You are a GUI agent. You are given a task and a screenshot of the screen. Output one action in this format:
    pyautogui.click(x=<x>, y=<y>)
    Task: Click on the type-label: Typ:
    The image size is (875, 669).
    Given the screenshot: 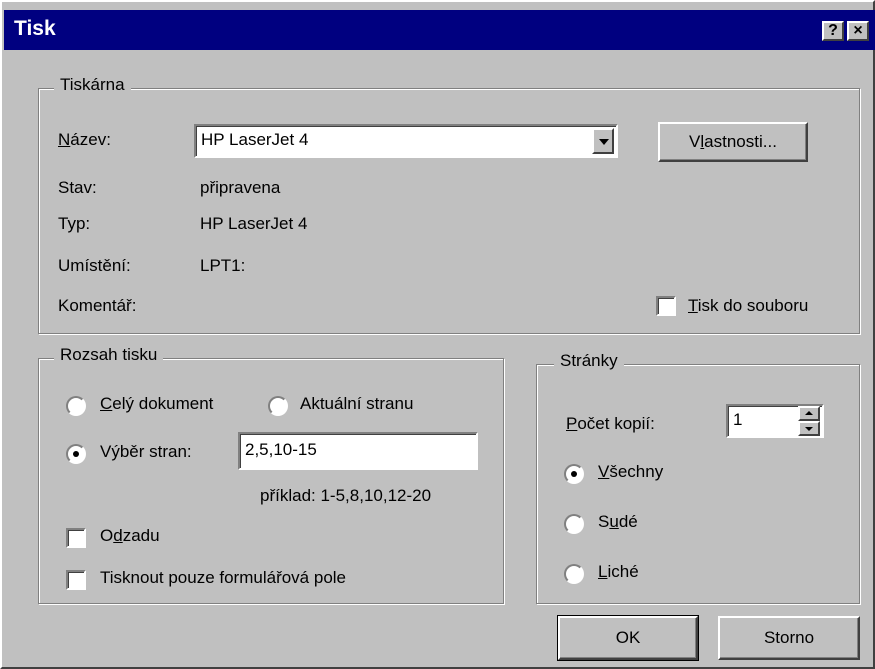 What is the action you would take?
    pyautogui.click(x=74, y=223)
    